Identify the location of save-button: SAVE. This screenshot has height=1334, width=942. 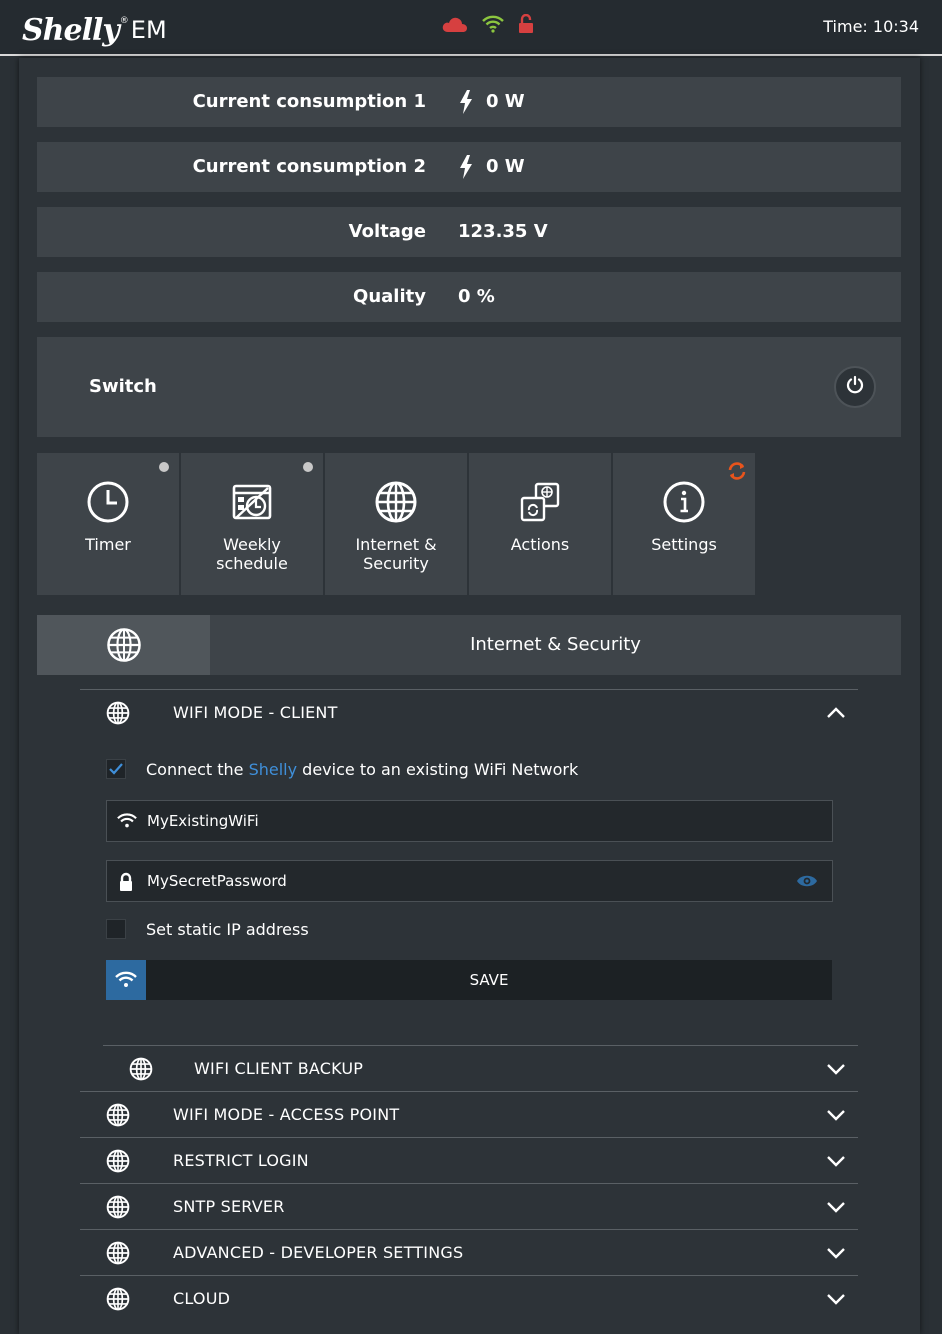
(469, 980).